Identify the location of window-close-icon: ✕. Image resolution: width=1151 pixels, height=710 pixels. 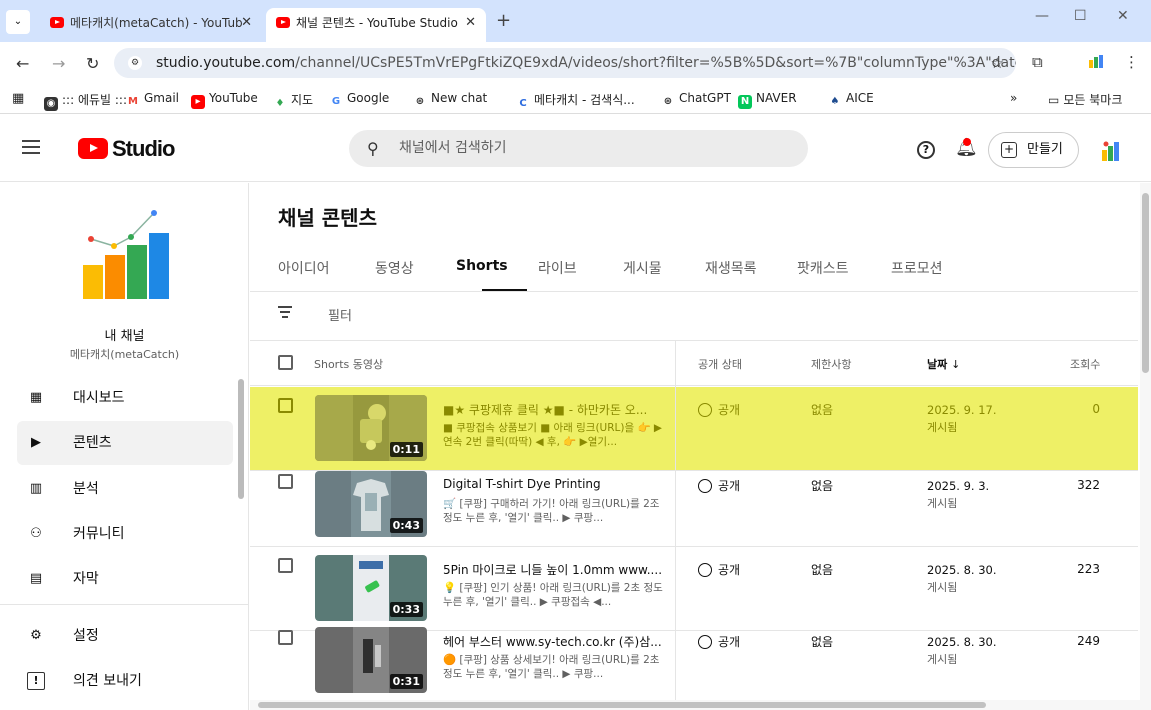
(1123, 16).